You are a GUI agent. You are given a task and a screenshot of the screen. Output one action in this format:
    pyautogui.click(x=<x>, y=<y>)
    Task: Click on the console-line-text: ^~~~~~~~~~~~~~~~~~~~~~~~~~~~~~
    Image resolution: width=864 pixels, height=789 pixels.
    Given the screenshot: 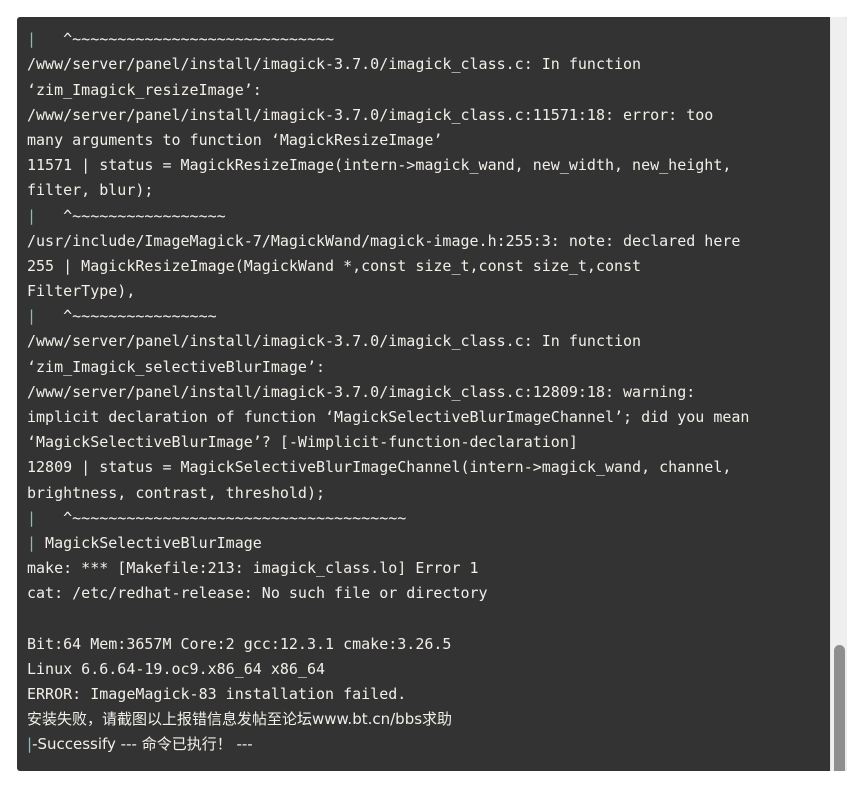 What is the action you would take?
    pyautogui.click(x=185, y=39)
    